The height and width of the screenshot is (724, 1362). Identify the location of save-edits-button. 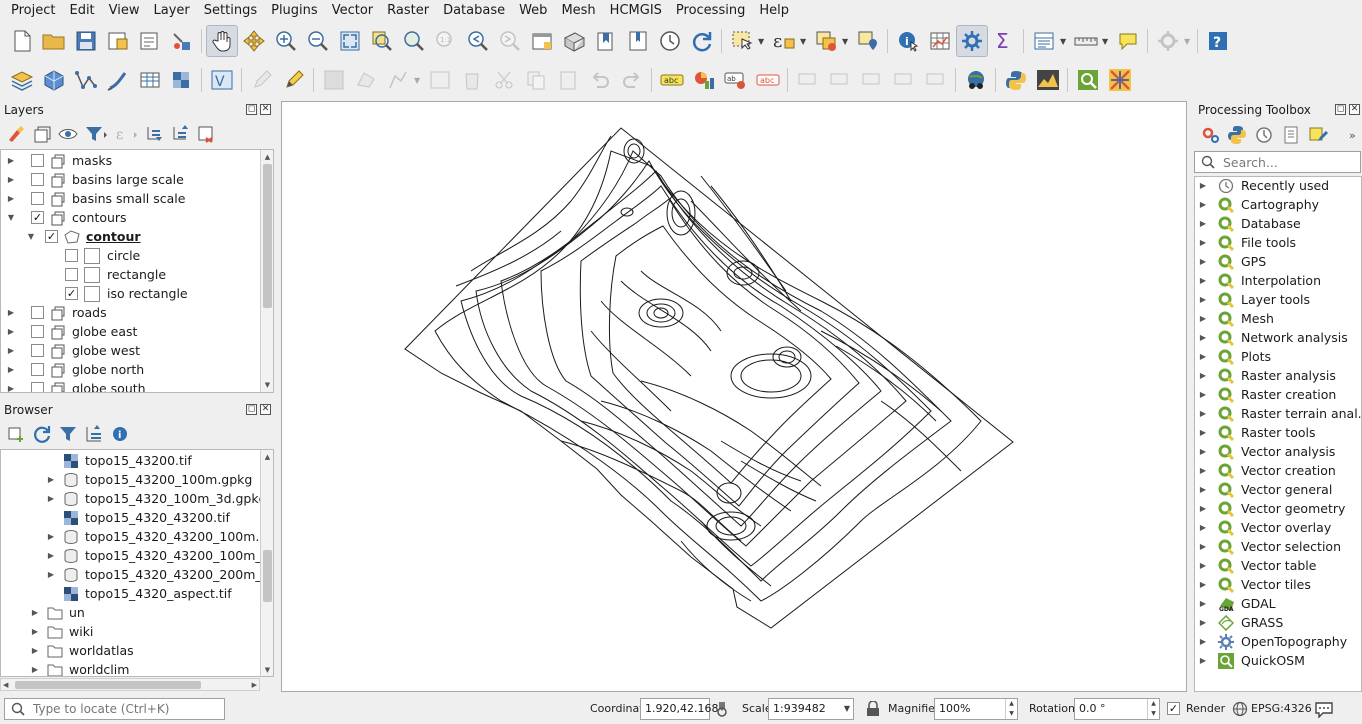
(334, 80).